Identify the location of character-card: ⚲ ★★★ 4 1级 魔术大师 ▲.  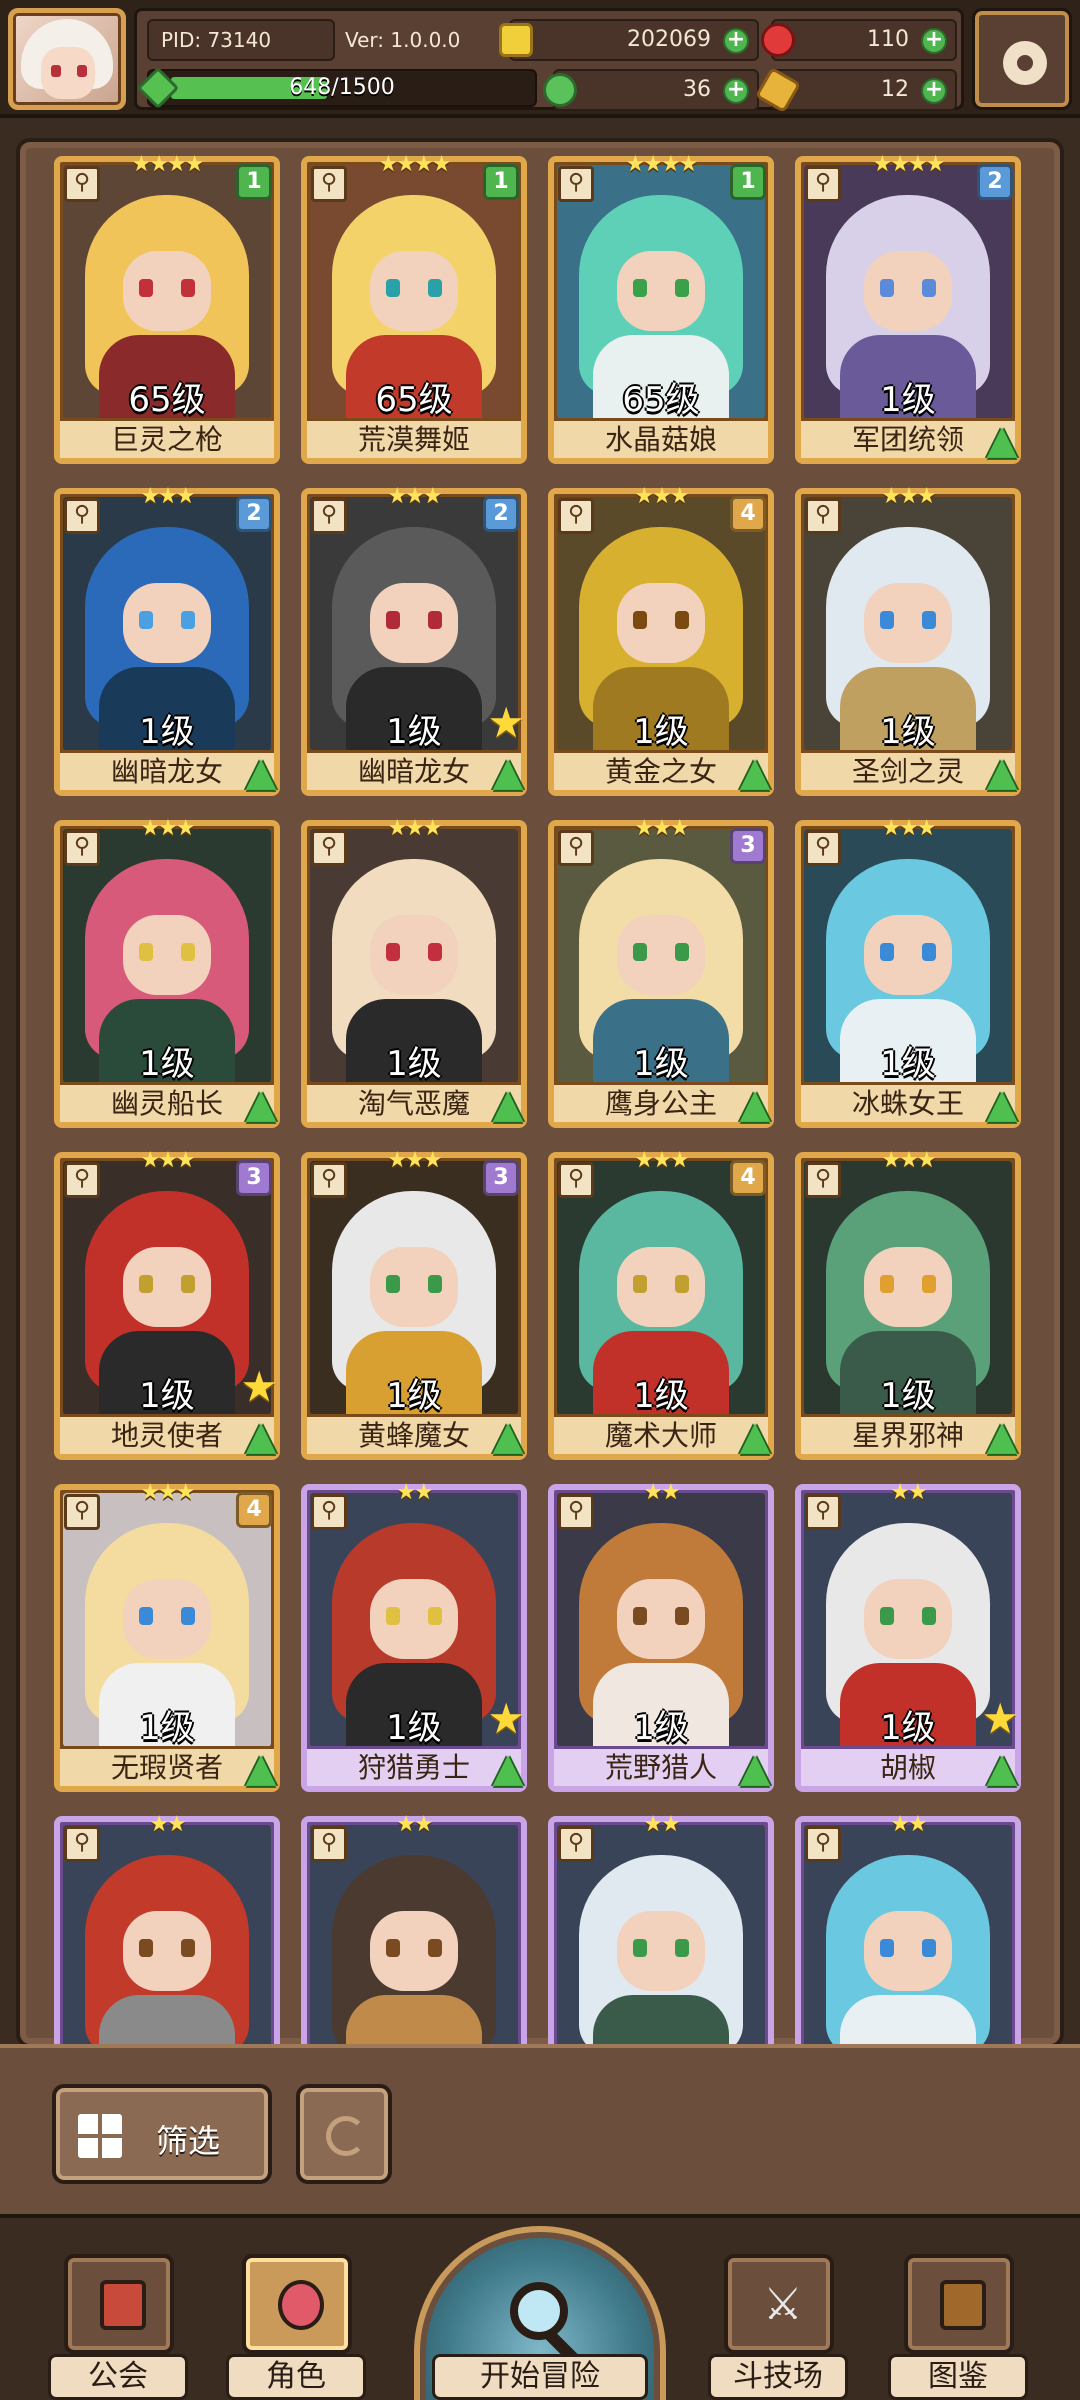
(661, 1304).